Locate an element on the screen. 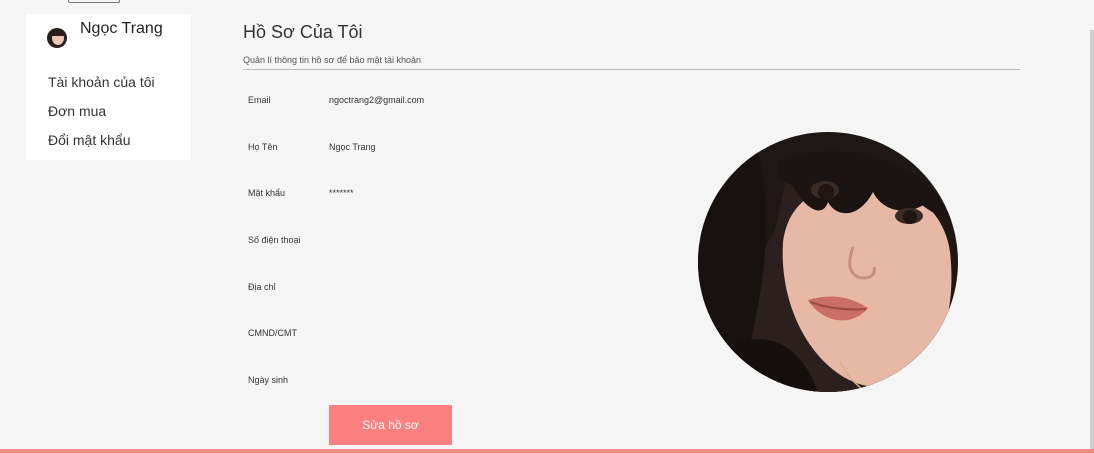 The image size is (1094, 453). sidebar-item-orders: Đơn mua is located at coordinates (101, 115).